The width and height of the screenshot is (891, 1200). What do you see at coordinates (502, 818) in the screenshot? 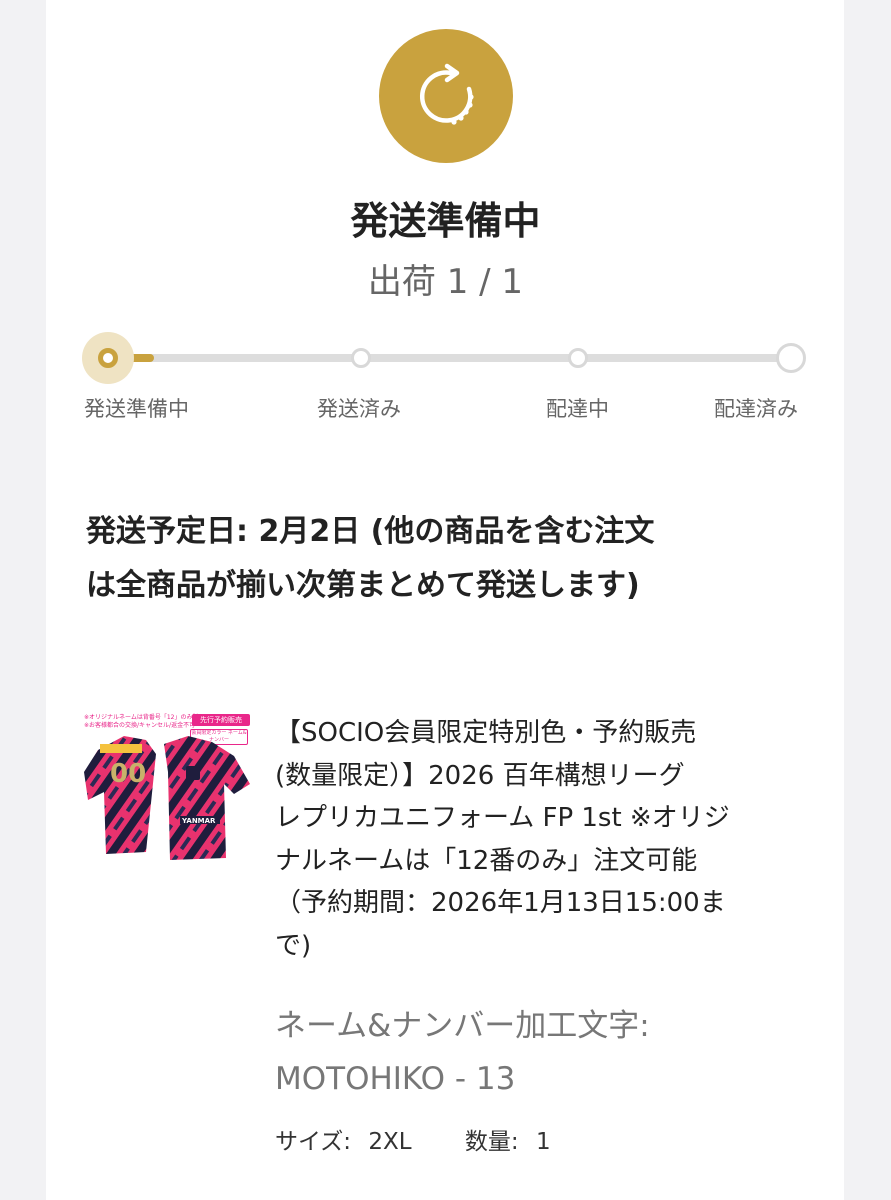
I see `product-title-line: レプリカユニフォーム FP 1st ※オリジ` at bounding box center [502, 818].